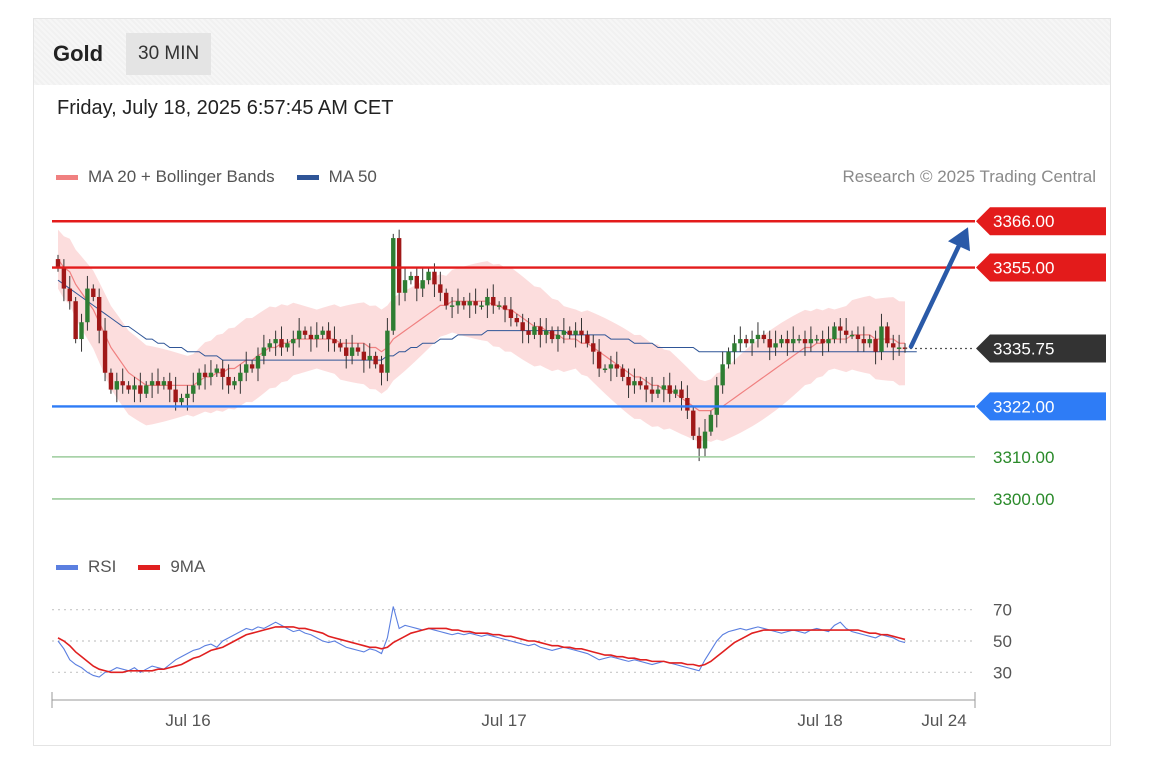 The height and width of the screenshot is (774, 1150). I want to click on x-tick-label: Jul 24, so click(943, 720).